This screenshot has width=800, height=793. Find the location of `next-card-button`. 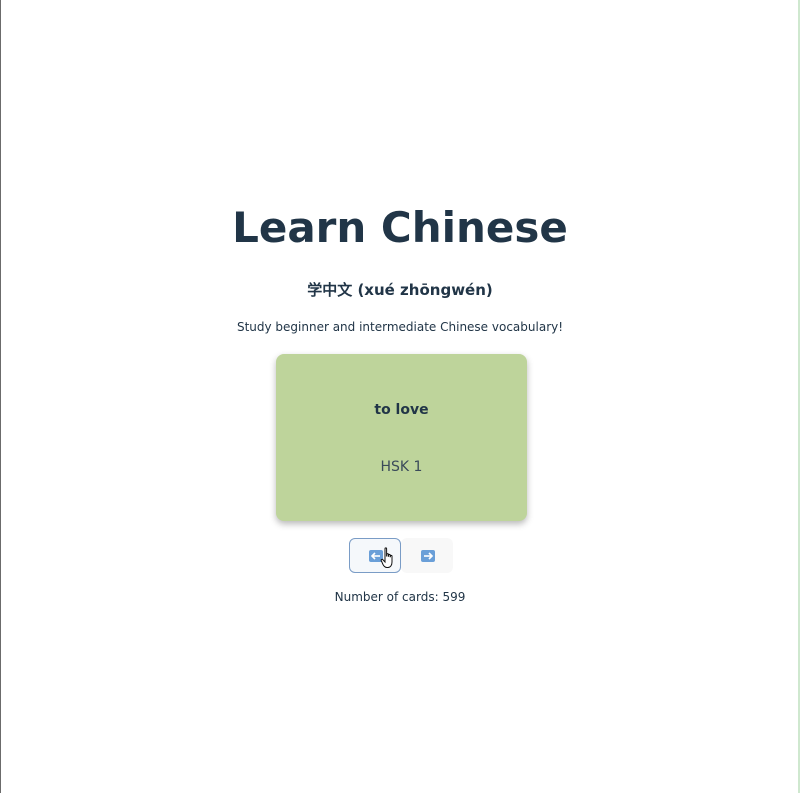

next-card-button is located at coordinates (427, 555).